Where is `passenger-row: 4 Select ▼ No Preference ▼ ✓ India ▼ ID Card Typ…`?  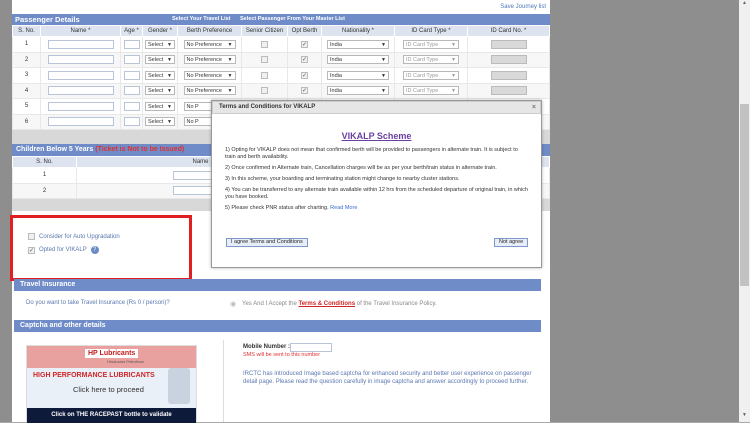
passenger-row: 4 Select ▼ No Preference ▼ ✓ India ▼ ID Card Typ… is located at coordinates (281, 90).